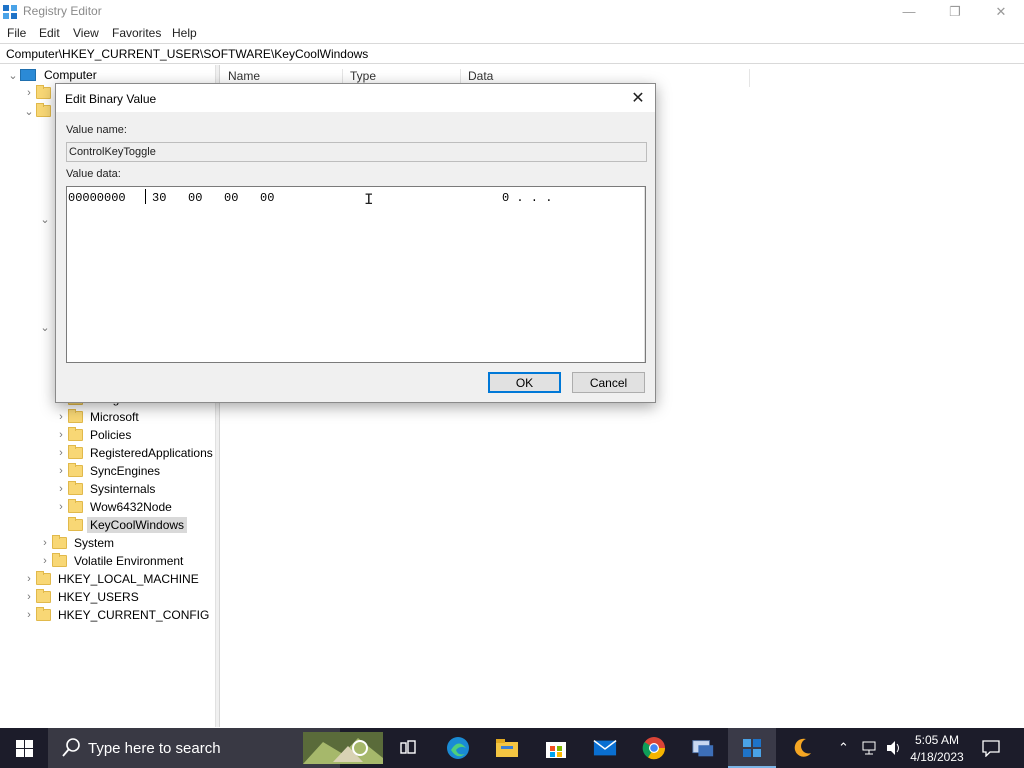 Image resolution: width=1024 pixels, height=768 pixels. What do you see at coordinates (136, 33) in the screenshot?
I see `menu-favorites: Favorites` at bounding box center [136, 33].